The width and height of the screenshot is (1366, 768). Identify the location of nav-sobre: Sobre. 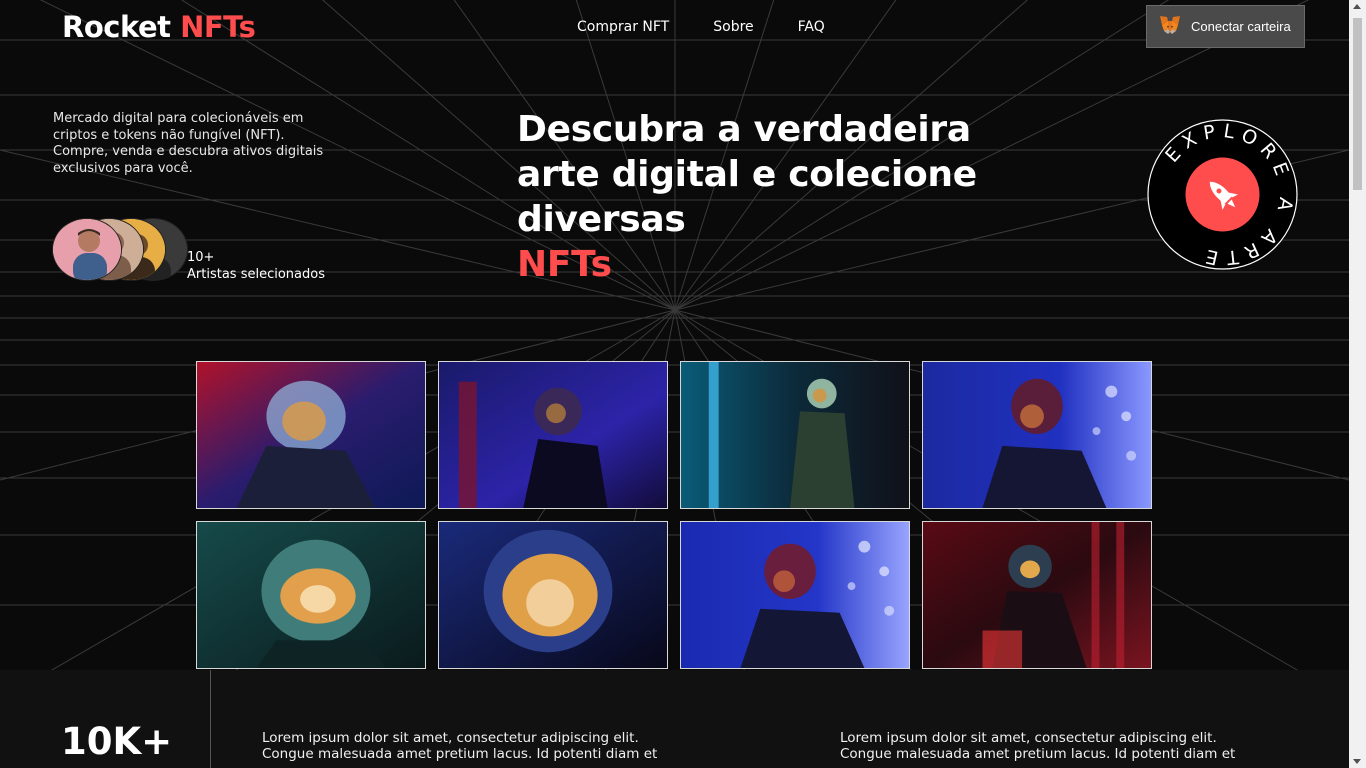
(733, 27).